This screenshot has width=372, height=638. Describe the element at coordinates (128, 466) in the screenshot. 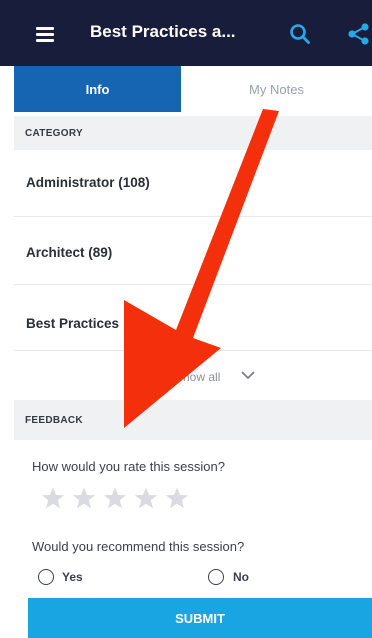

I see `rating-question: How would you rate this session?` at that location.